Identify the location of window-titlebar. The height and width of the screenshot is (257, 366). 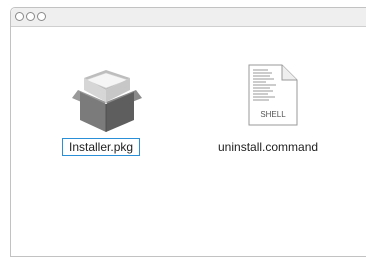
(188, 17).